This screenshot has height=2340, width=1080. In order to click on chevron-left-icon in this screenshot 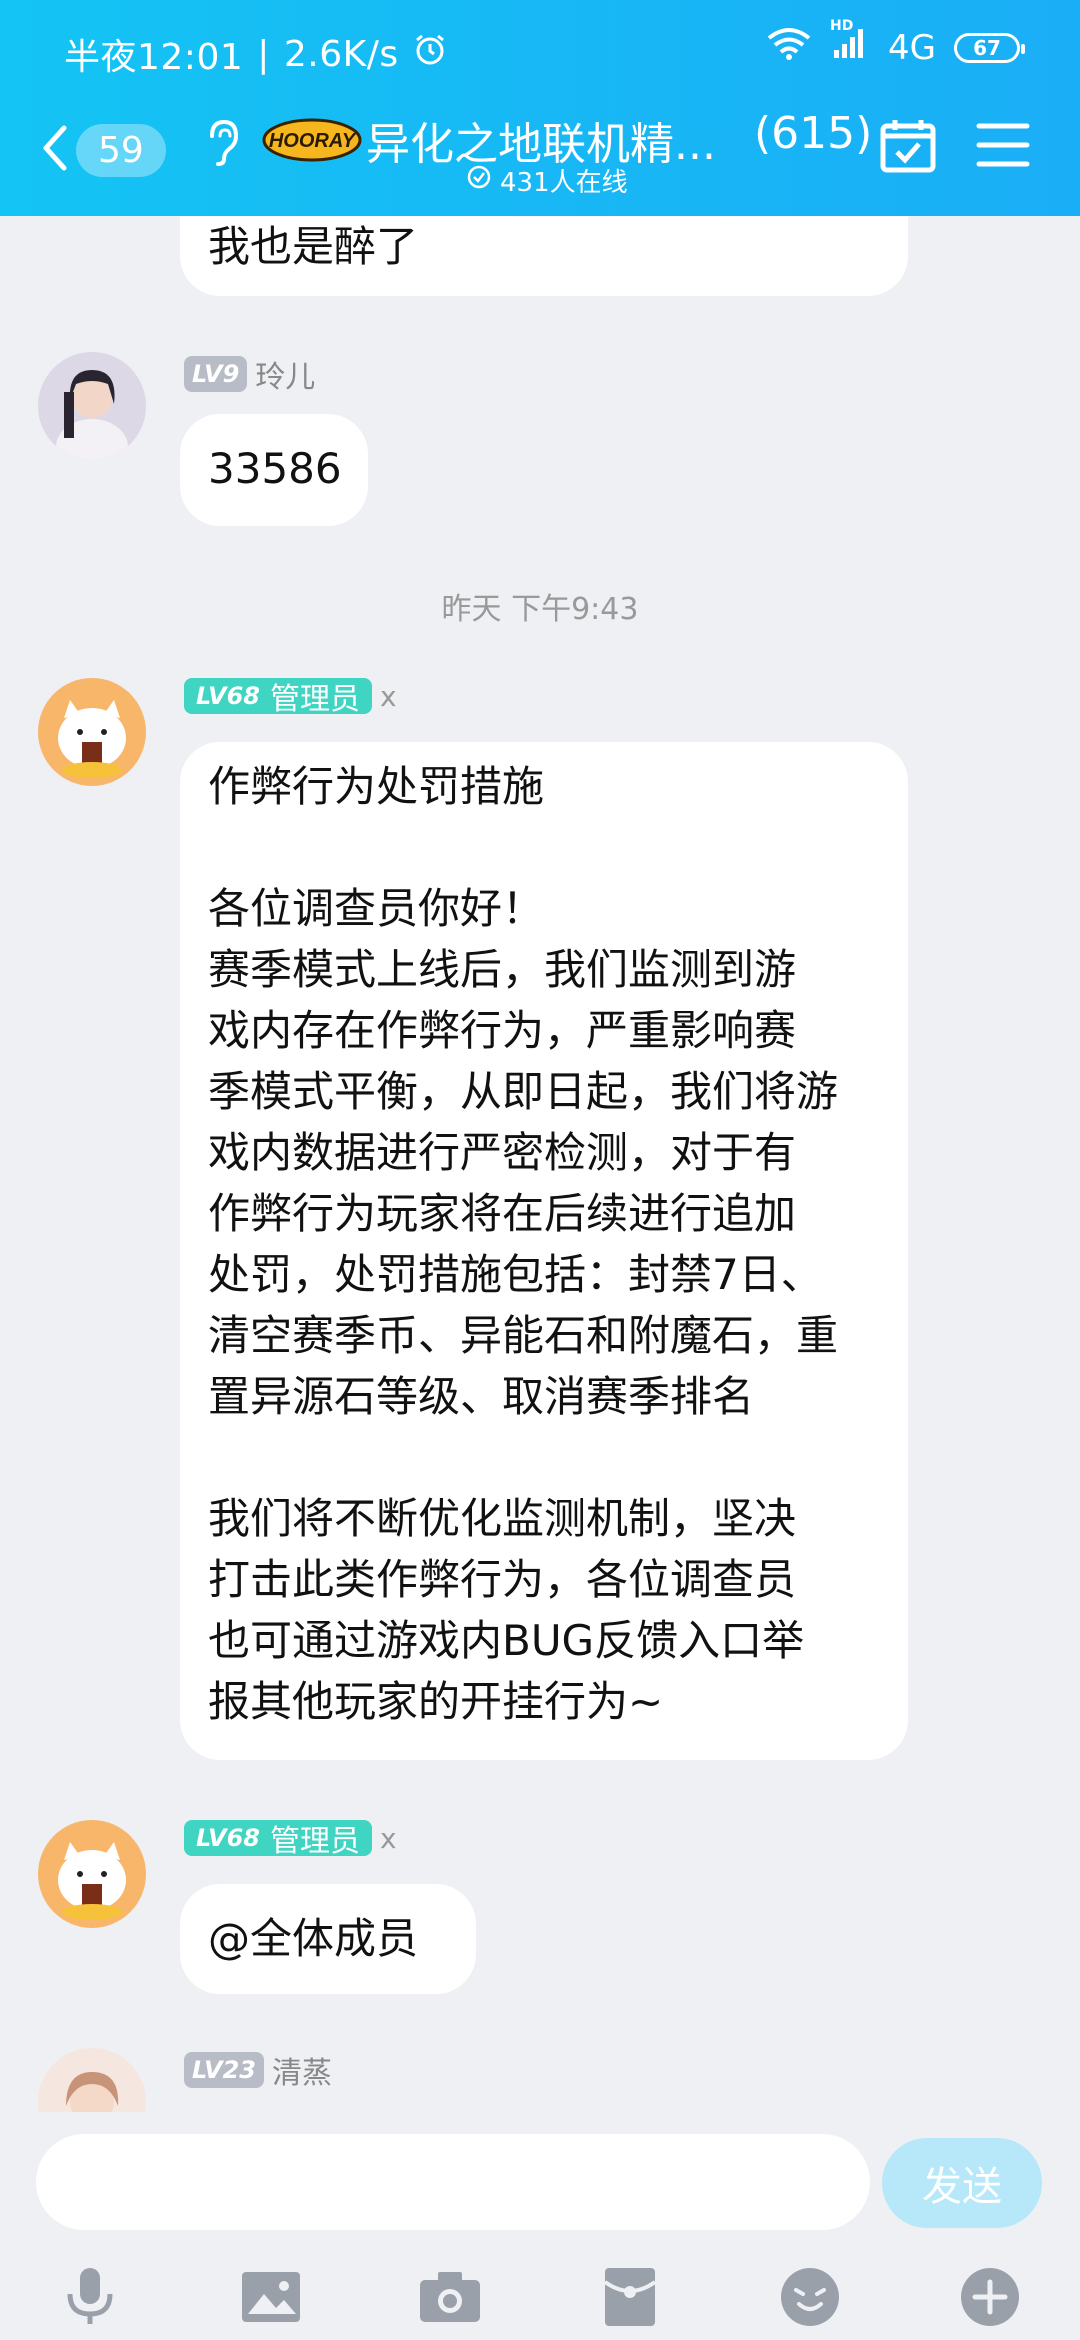, I will do `click(55, 150)`.